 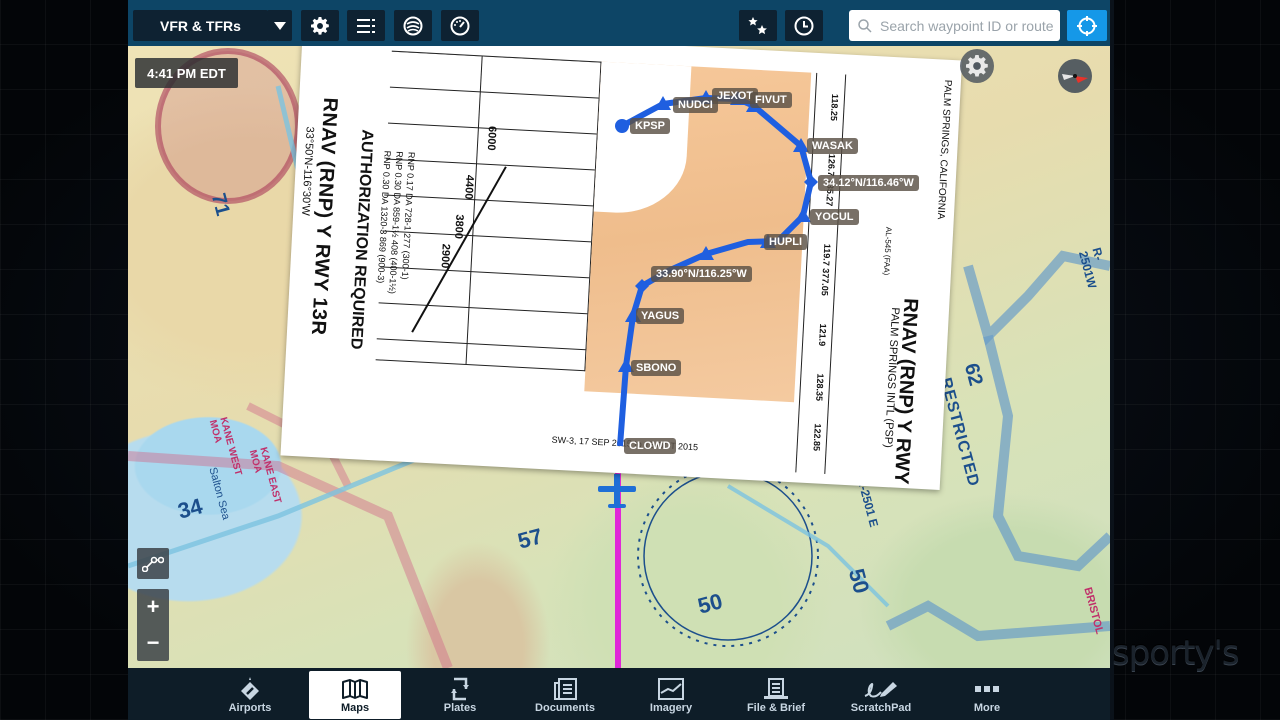 I want to click on documents-icon, so click(x=565, y=689).